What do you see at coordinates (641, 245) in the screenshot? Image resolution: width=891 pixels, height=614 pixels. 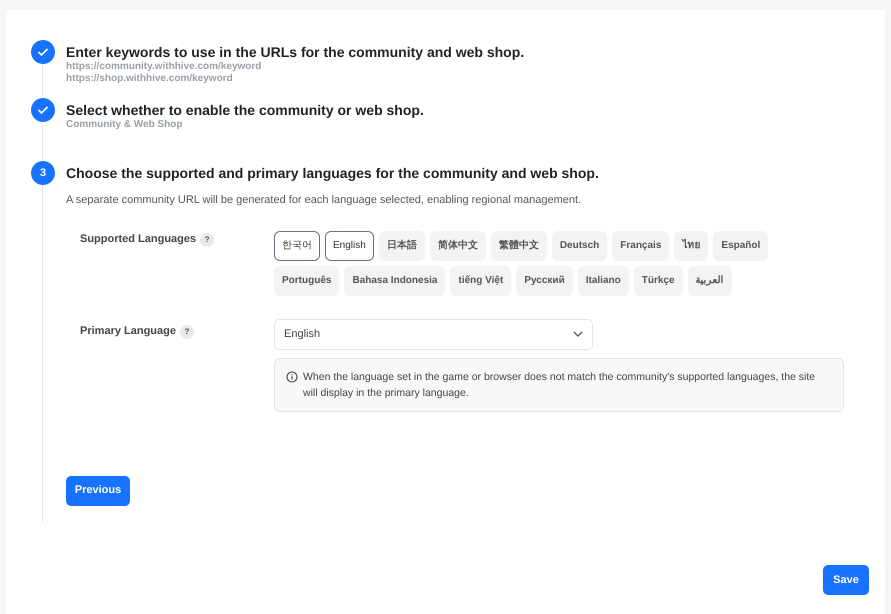 I see `language-chip: Français` at bounding box center [641, 245].